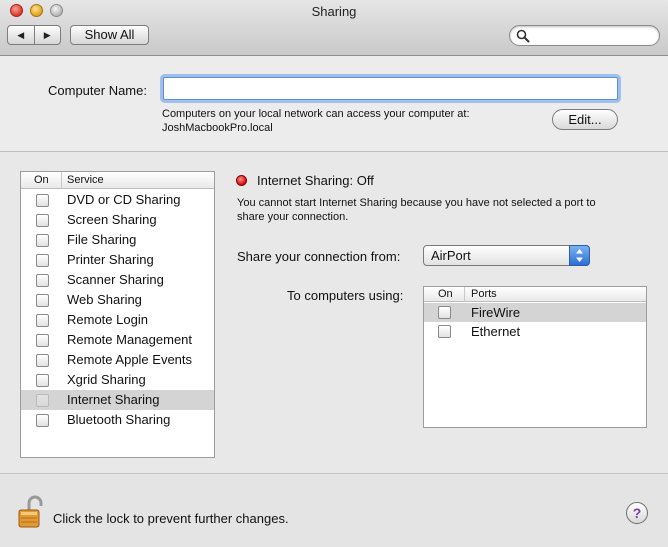 This screenshot has height=547, width=668. I want to click on show-all-button: Show All, so click(109, 35).